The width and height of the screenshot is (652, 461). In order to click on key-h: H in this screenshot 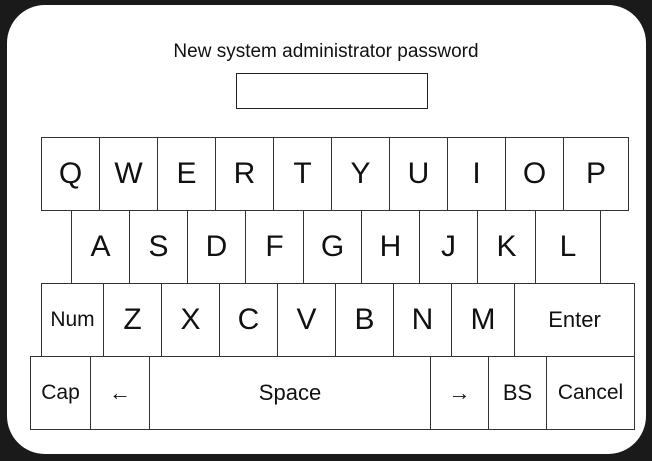, I will do `click(390, 247)`.